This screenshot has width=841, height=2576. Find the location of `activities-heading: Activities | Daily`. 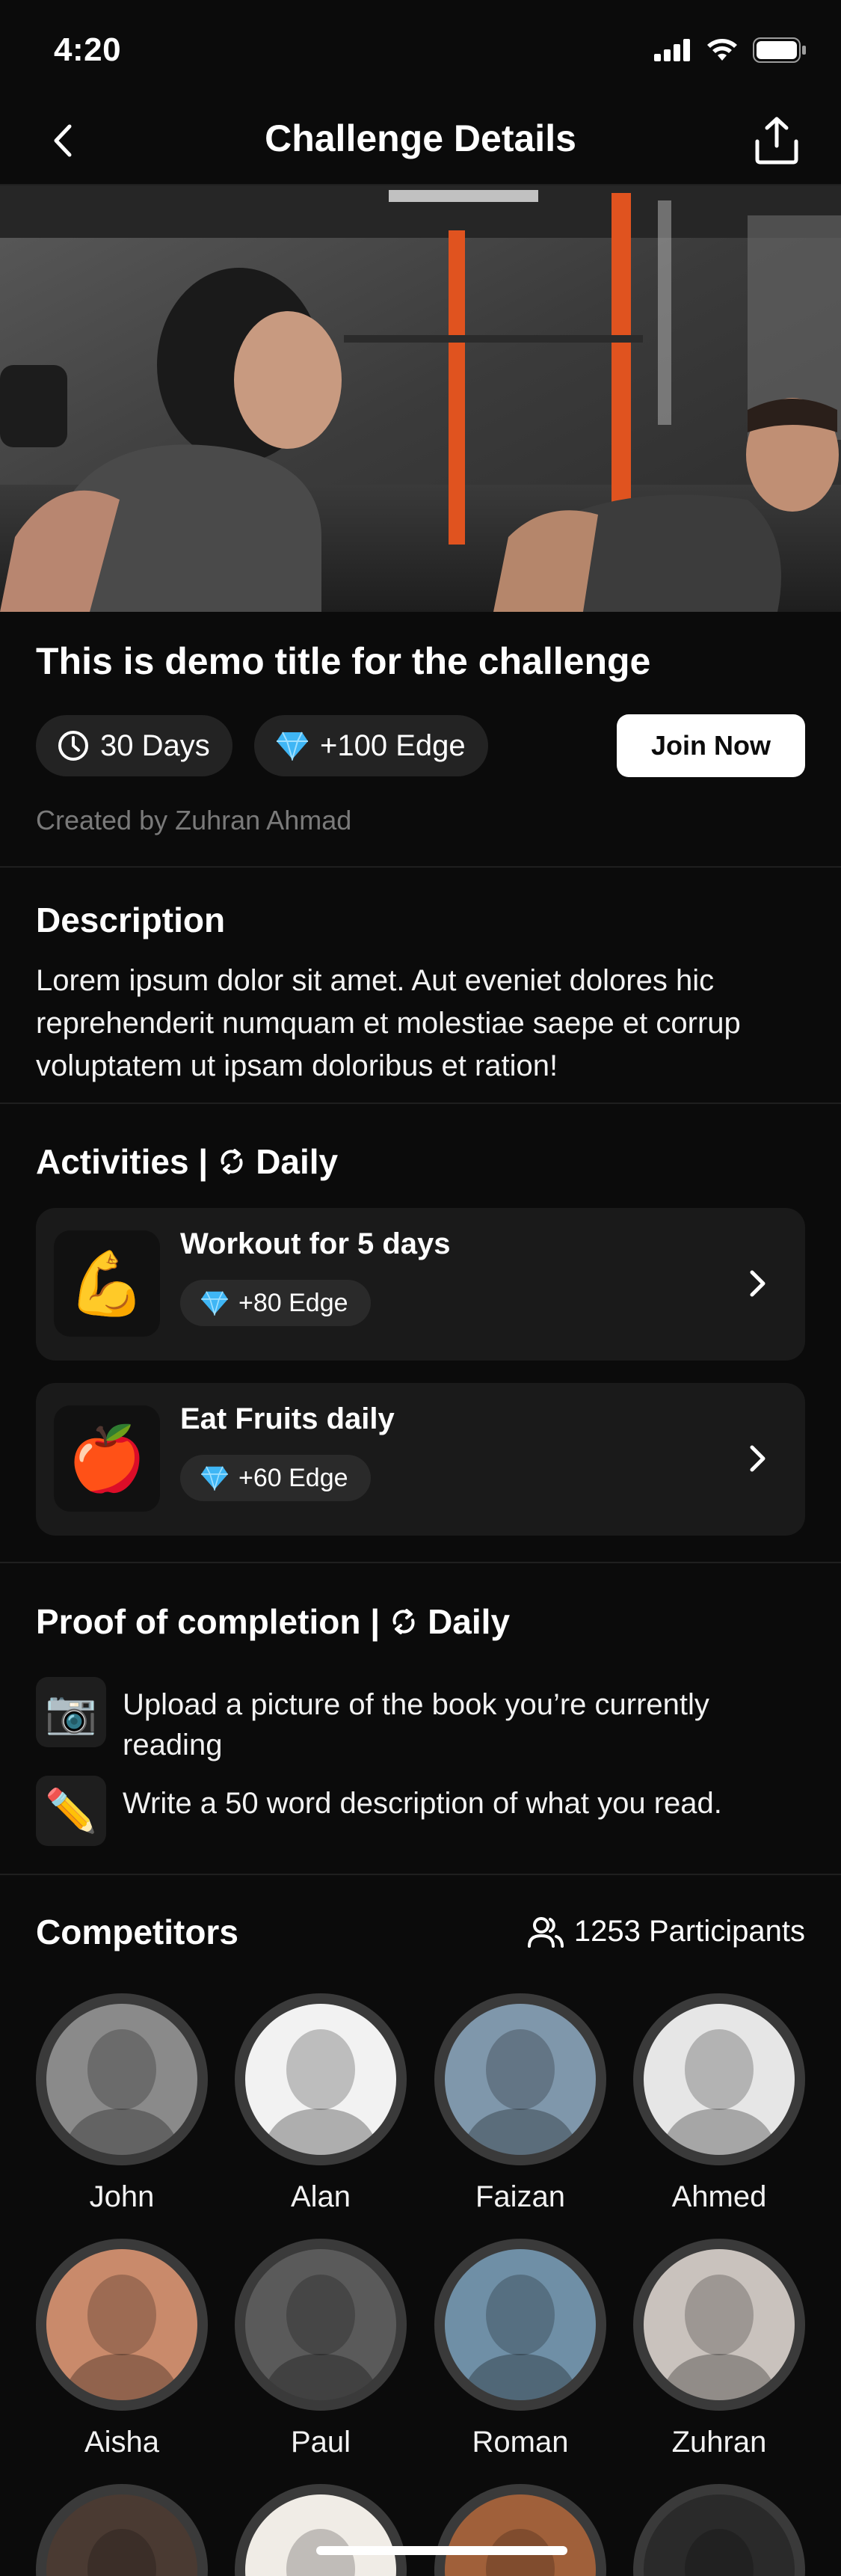

activities-heading: Activities | Daily is located at coordinates (187, 1161).